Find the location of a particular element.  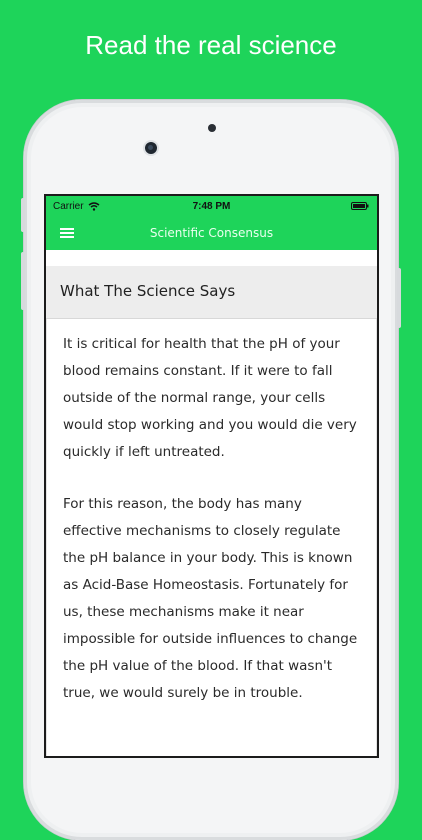

content-top-spacer is located at coordinates (211, 258).